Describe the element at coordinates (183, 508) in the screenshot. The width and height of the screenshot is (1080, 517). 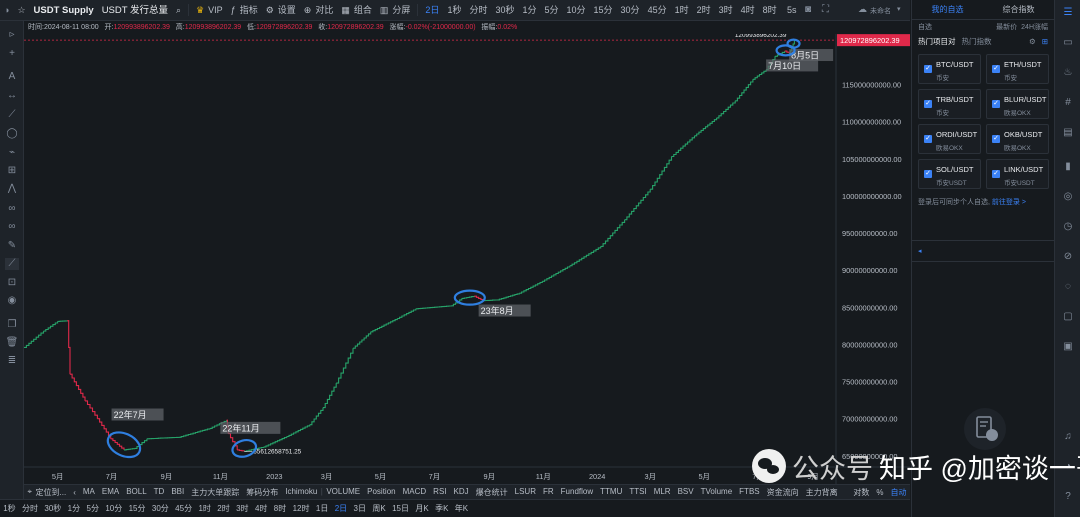
I see `timeframe-item: 45分` at that location.